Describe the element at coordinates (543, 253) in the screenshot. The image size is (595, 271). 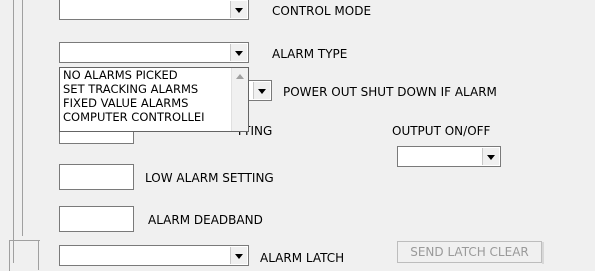
I see `button-edge` at that location.